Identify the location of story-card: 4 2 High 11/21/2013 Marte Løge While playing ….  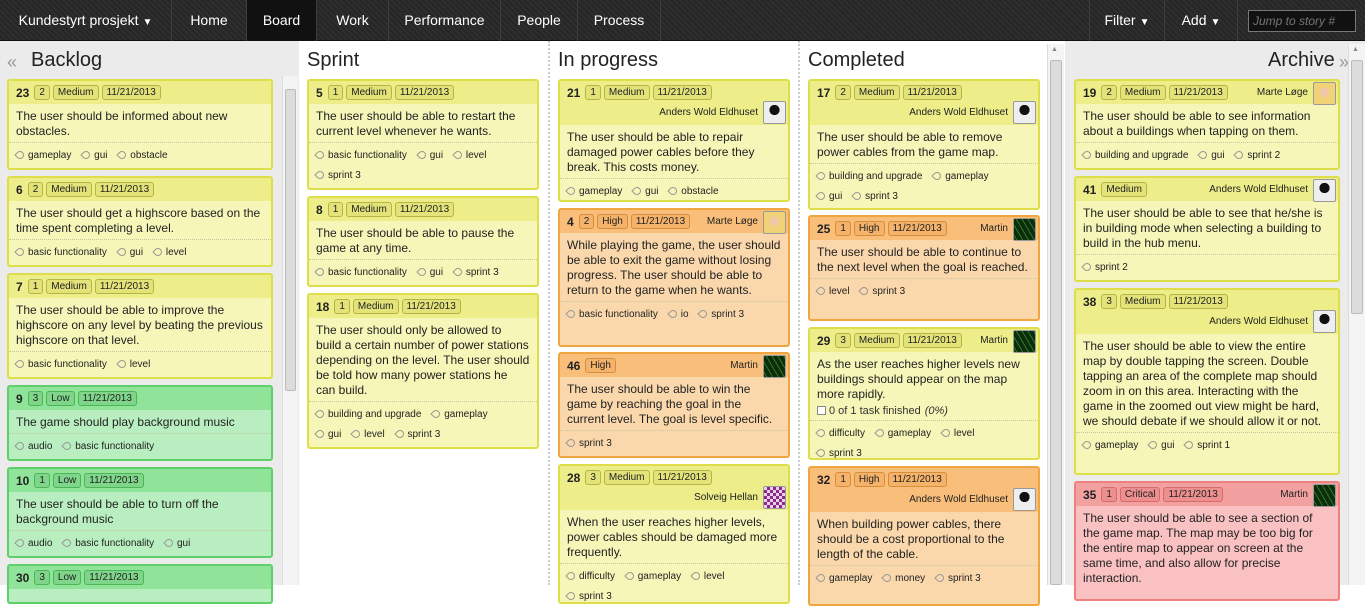
(674, 277).